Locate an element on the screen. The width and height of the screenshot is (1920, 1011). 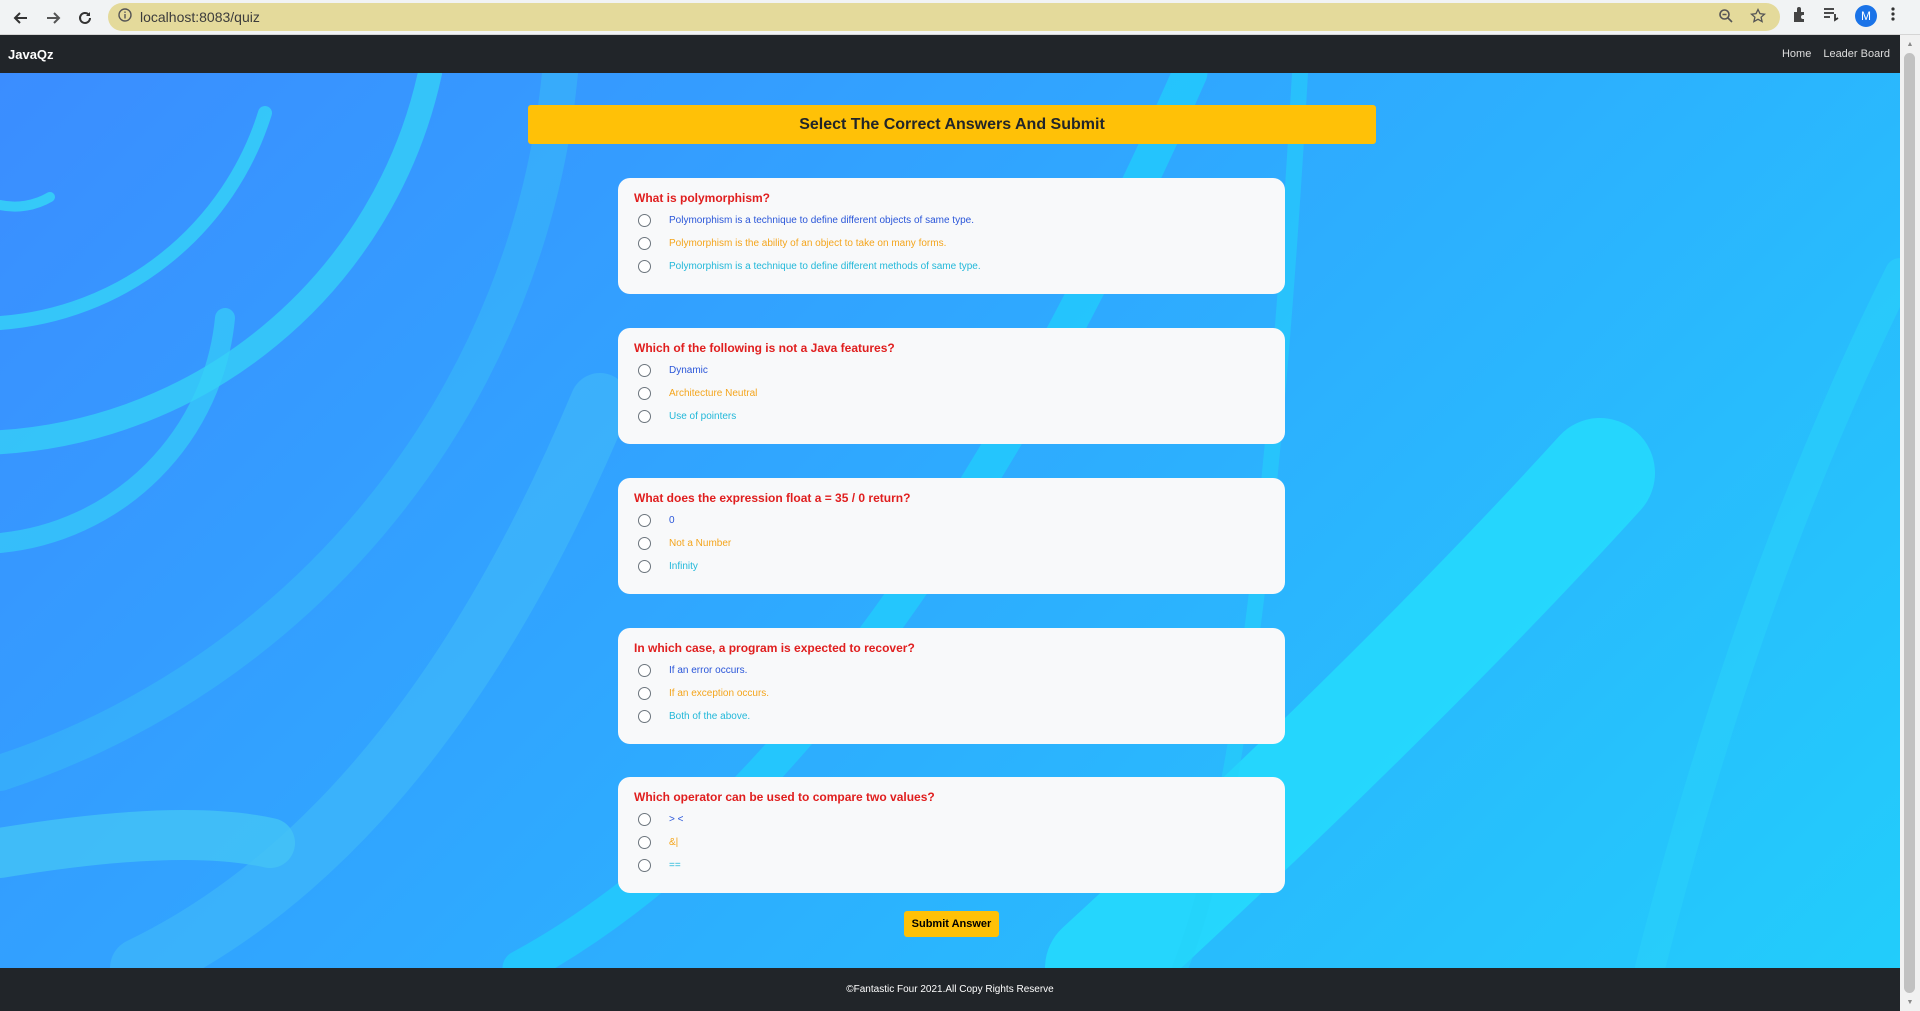
answer-option: Infinity is located at coordinates (951, 566).